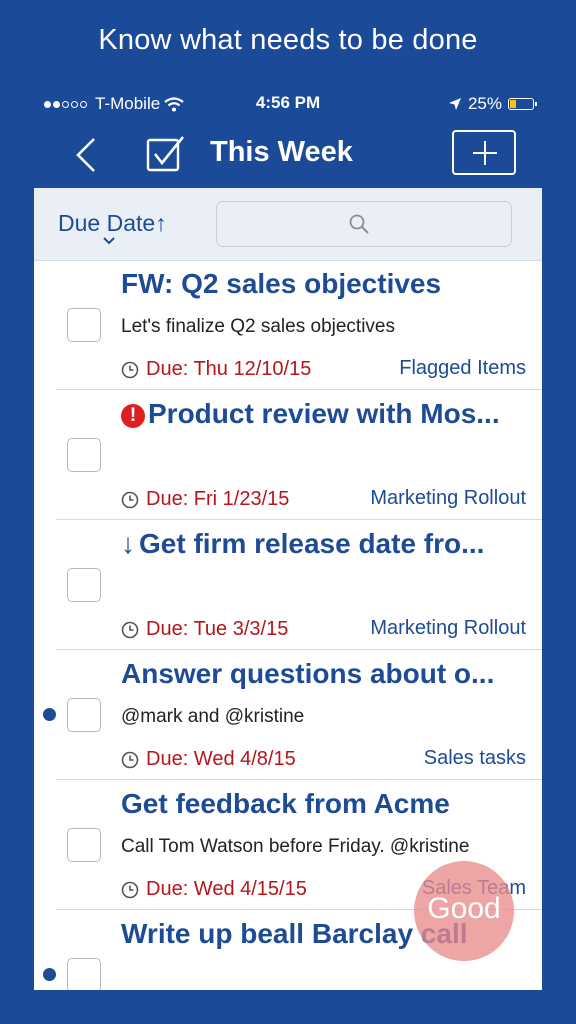 This screenshot has height=1024, width=576. Describe the element at coordinates (285, 803) in the screenshot. I see `task-title-text: Get feedback from Acme` at that location.